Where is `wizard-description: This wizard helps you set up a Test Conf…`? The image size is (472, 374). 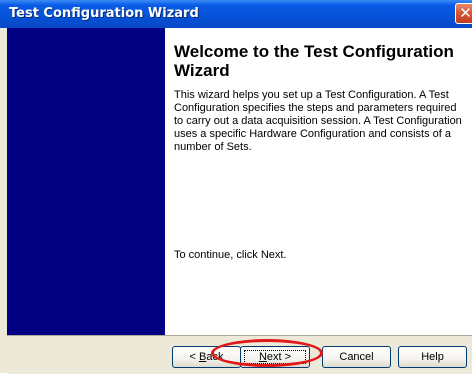 wizard-description: This wizard helps you set up a Test Conf… is located at coordinates (318, 121).